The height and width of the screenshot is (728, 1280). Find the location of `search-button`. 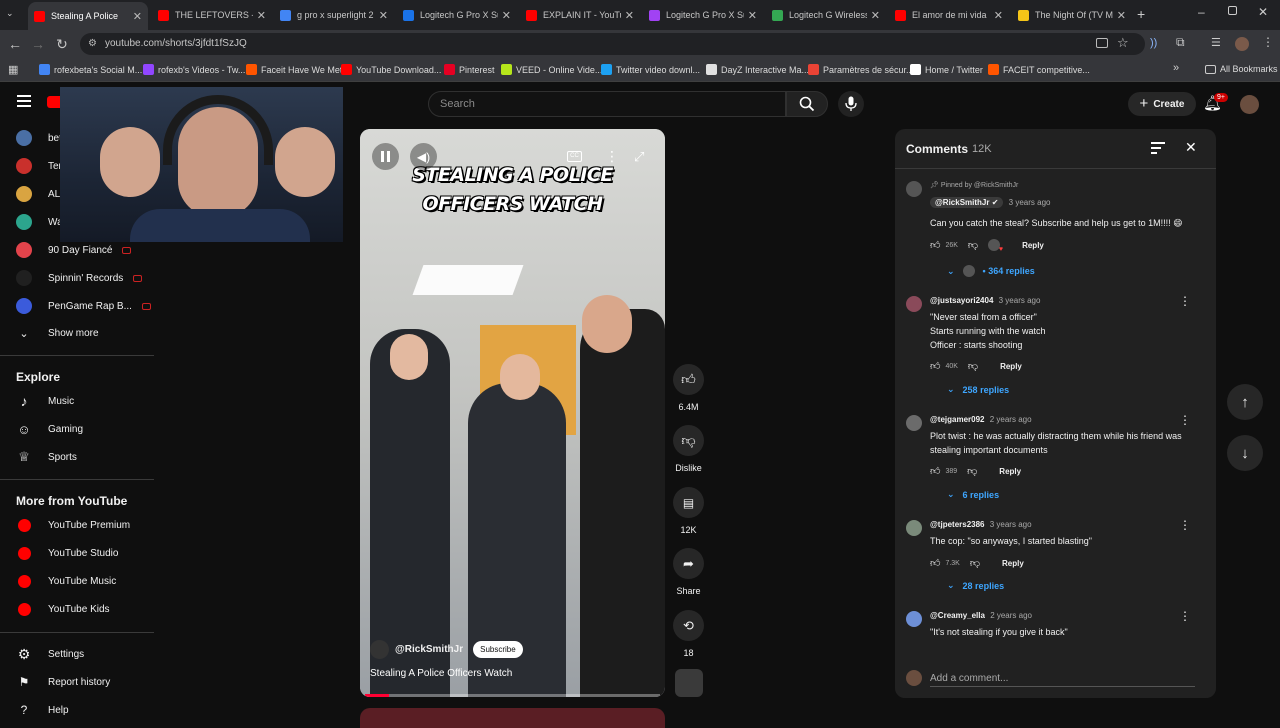

search-button is located at coordinates (807, 104).